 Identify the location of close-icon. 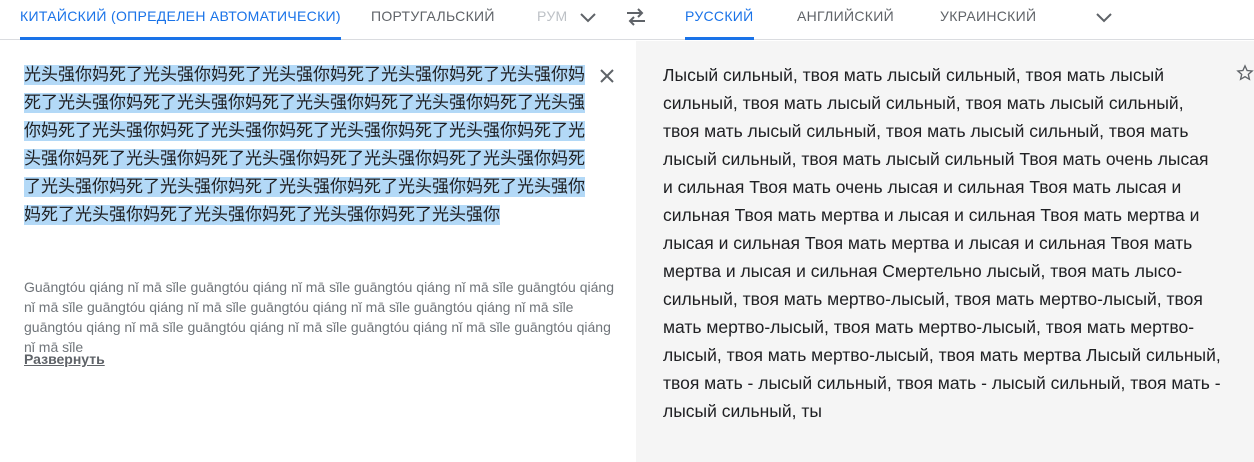
(607, 76).